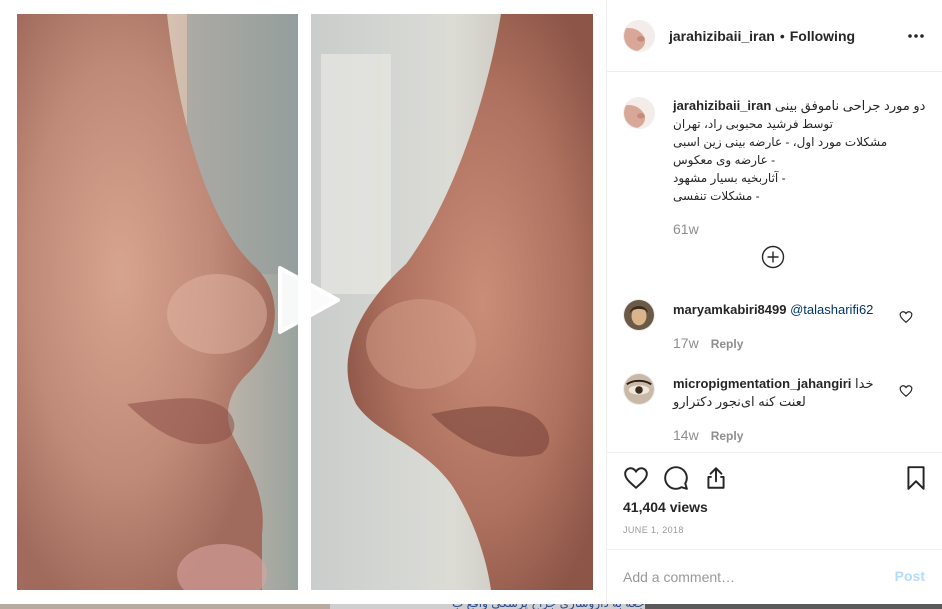  What do you see at coordinates (724, 160) in the screenshot?
I see `caption-line-4: عارضه وی معکوس -` at bounding box center [724, 160].